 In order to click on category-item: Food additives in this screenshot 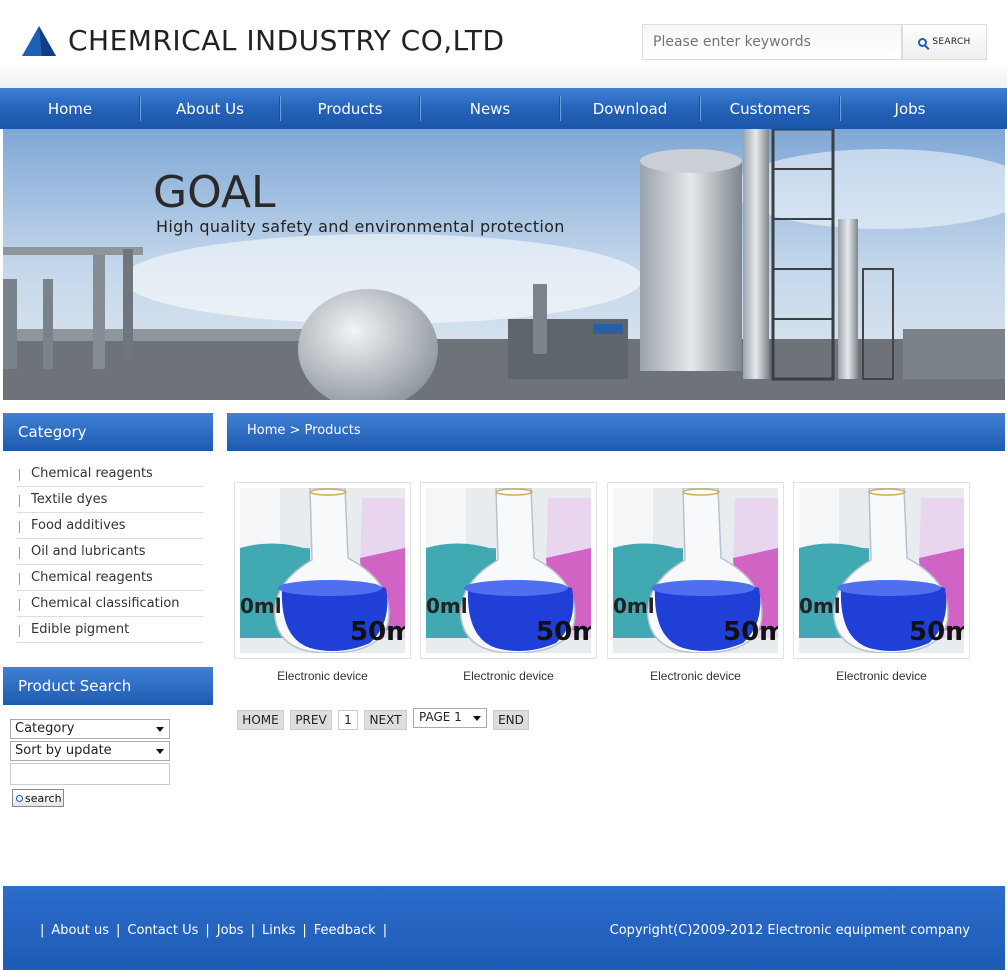, I will do `click(110, 526)`.